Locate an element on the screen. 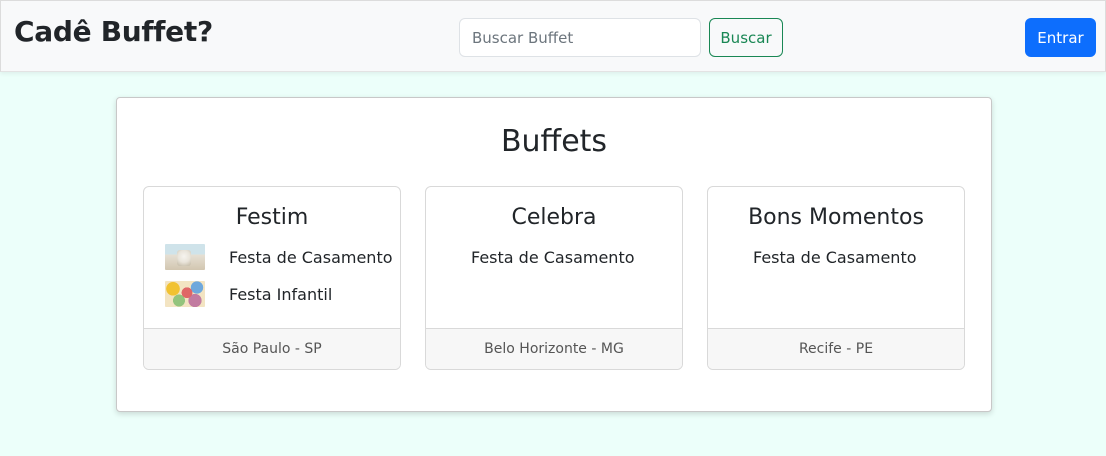  buffet-location: São Paulo - SP is located at coordinates (272, 348).